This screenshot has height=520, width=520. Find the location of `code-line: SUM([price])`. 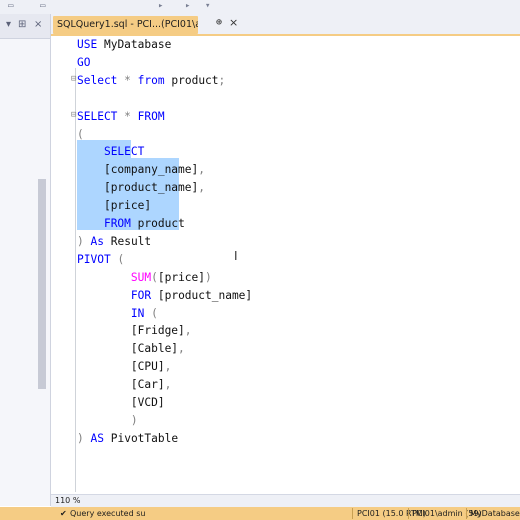

code-line: SUM([price]) is located at coordinates (144, 278).